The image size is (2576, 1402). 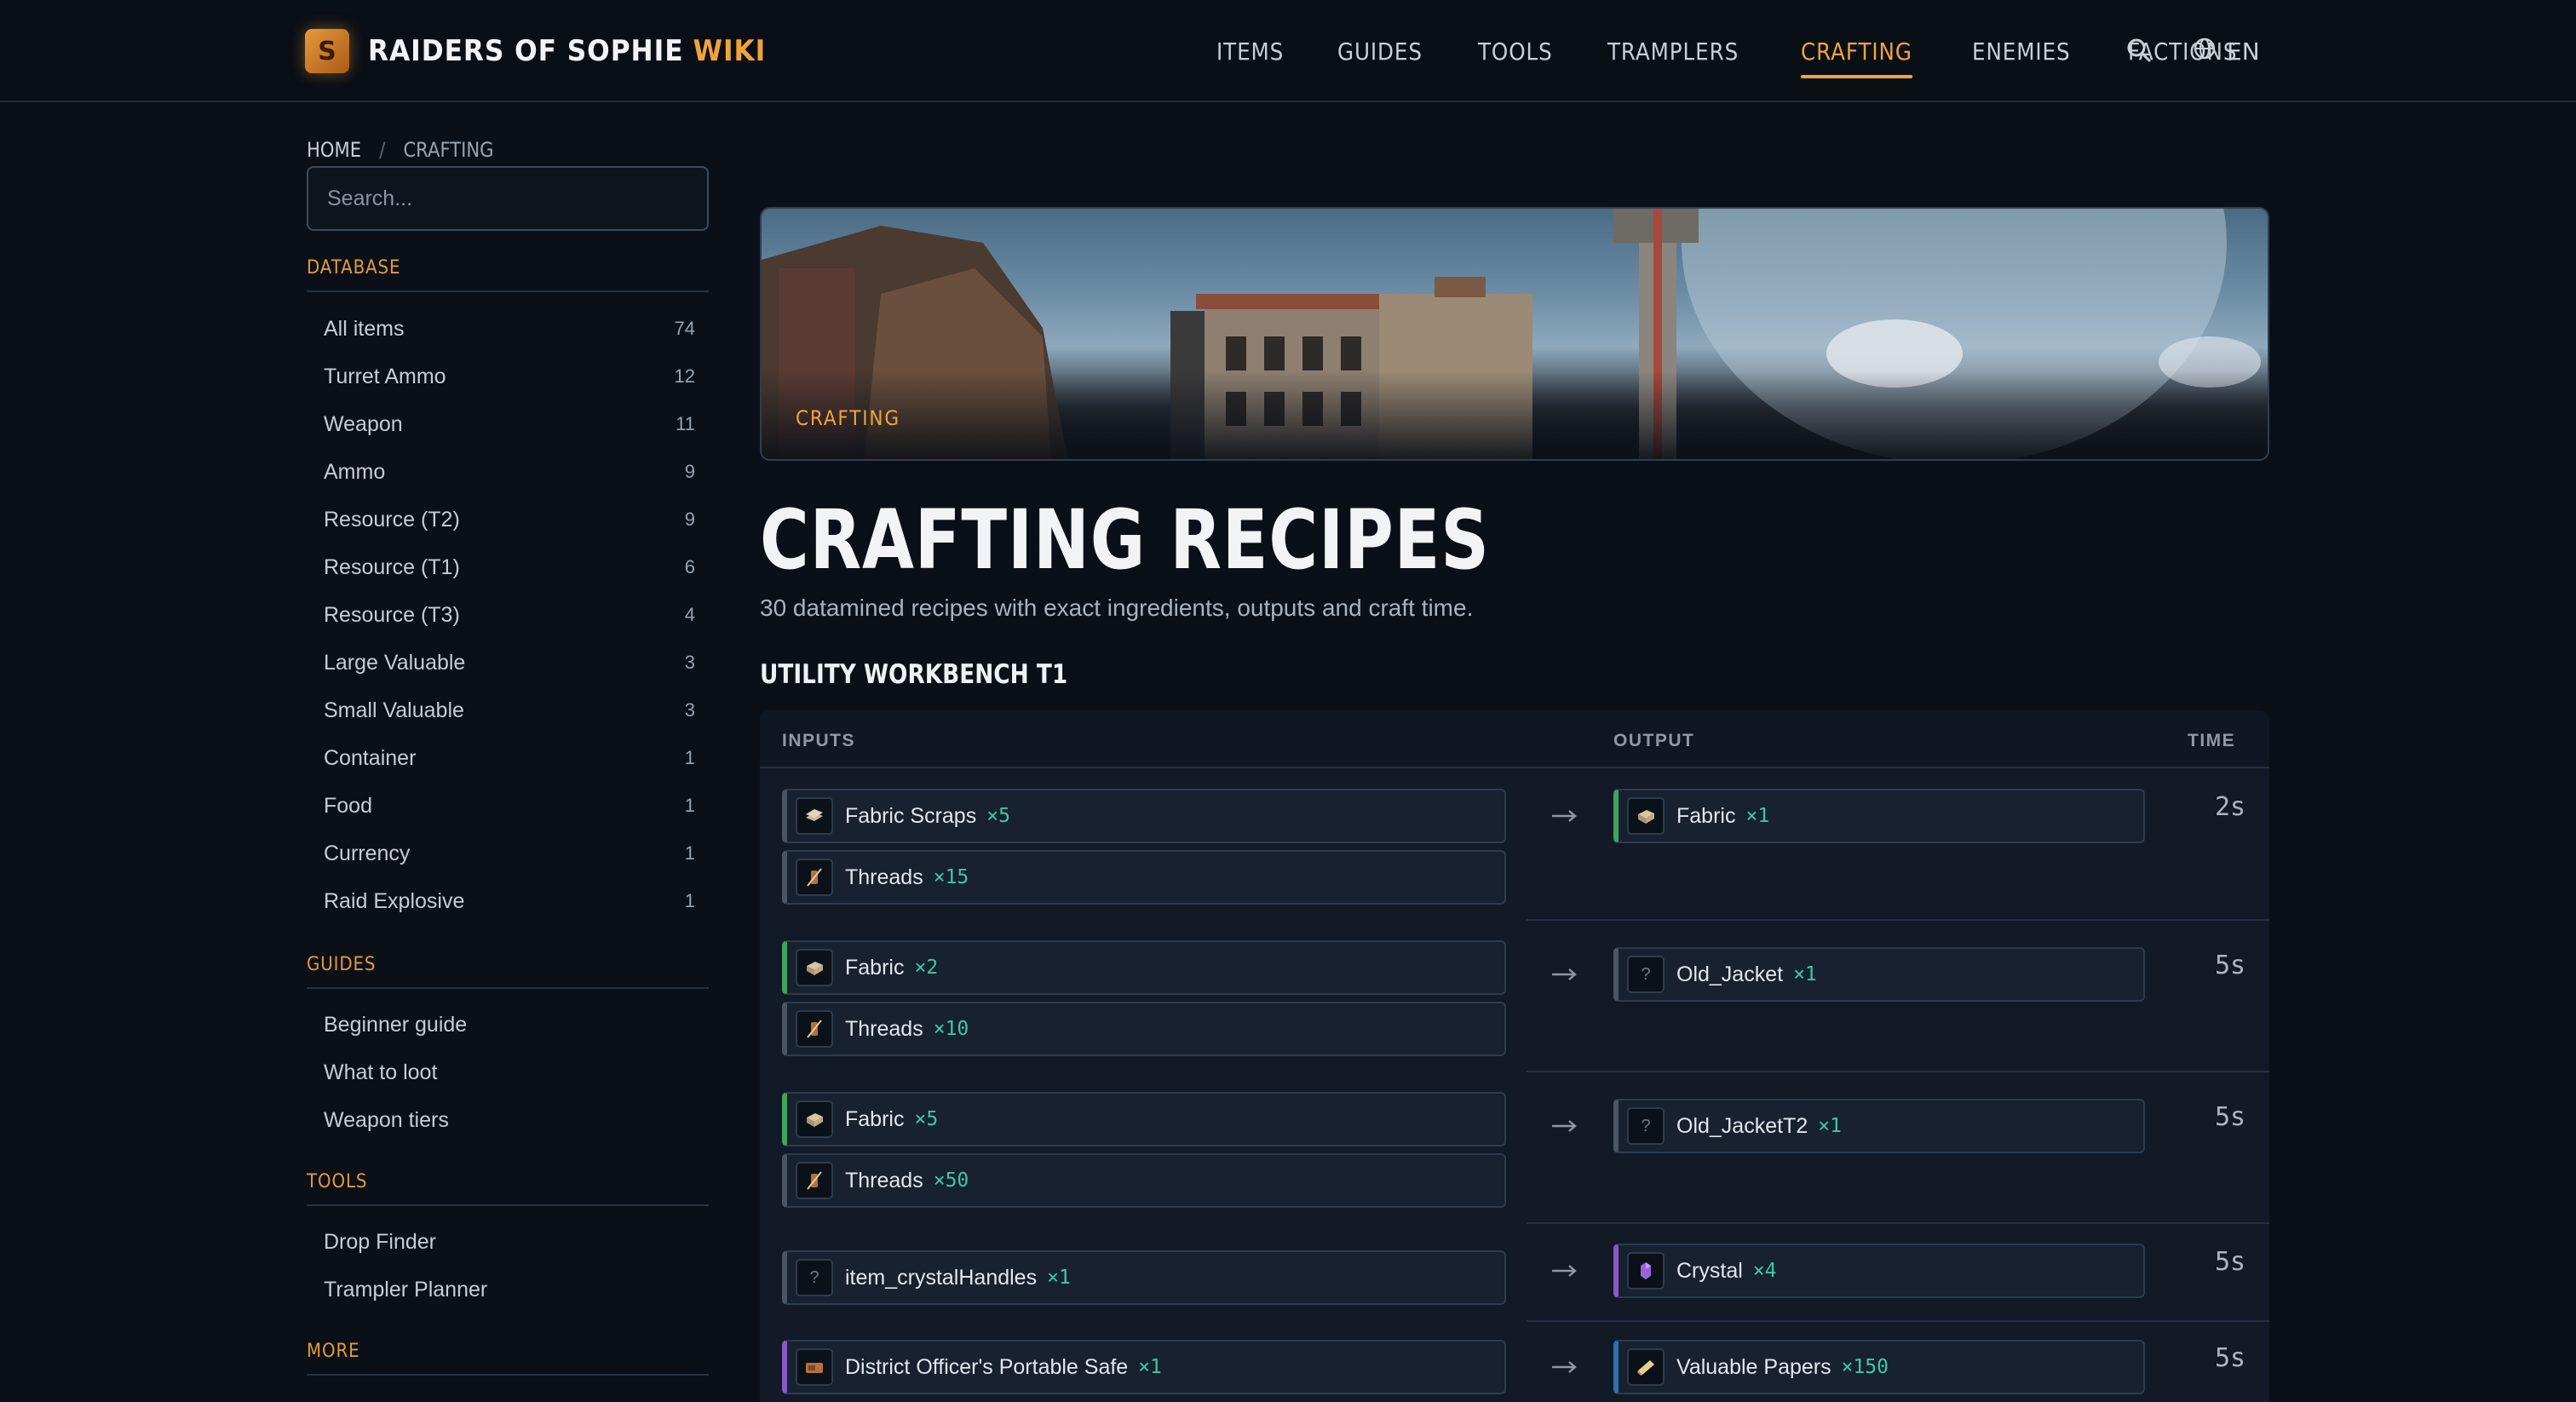 I want to click on recipe-output-chip: ? Old_JacketT2 ×1, so click(x=1879, y=1126).